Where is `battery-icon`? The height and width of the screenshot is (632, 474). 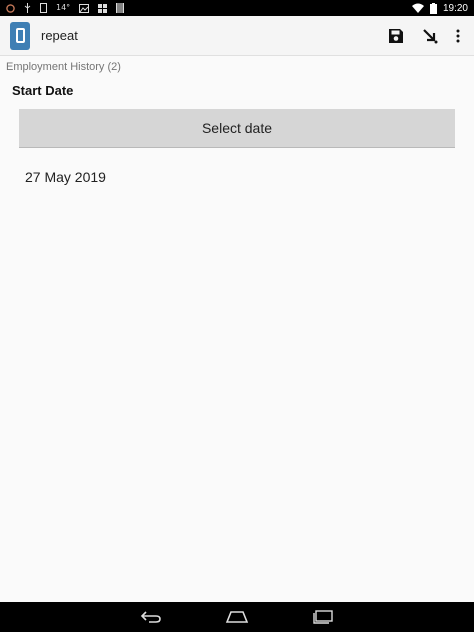
battery-icon is located at coordinates (433, 8).